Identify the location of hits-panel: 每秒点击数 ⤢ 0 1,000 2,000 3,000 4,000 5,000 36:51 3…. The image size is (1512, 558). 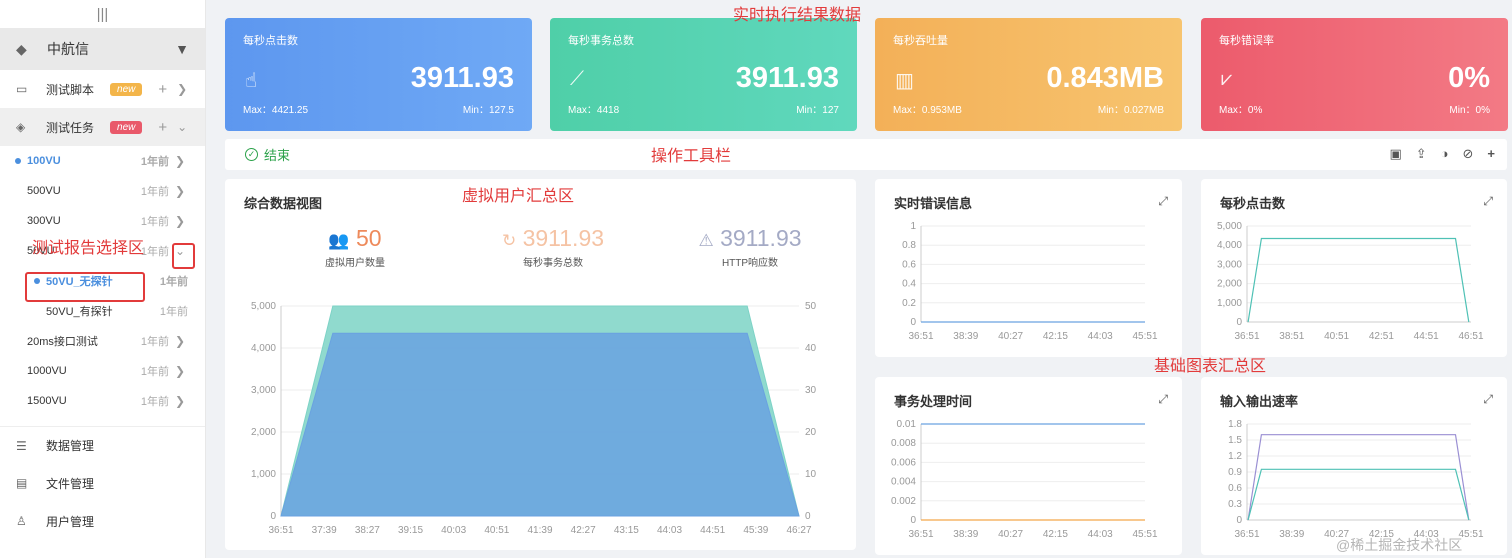
(1354, 268).